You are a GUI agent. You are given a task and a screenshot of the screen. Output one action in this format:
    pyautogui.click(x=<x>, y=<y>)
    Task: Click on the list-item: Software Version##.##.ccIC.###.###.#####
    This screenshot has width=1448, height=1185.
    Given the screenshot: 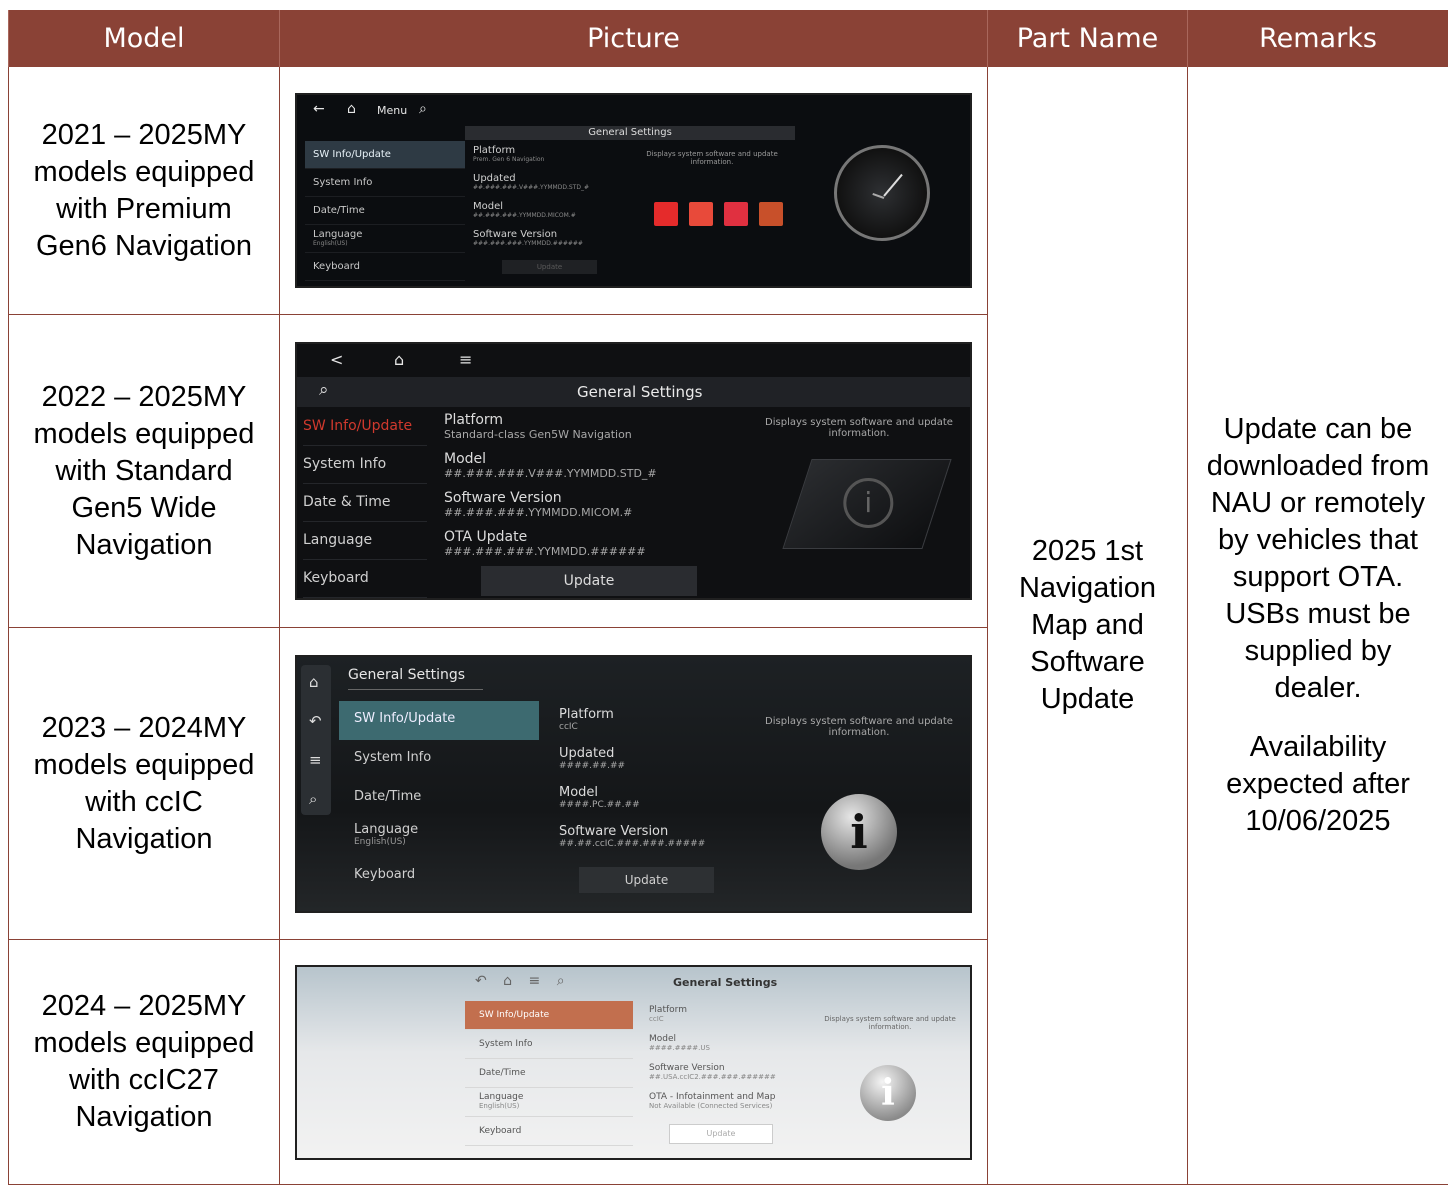 What is the action you would take?
    pyautogui.click(x=654, y=843)
    